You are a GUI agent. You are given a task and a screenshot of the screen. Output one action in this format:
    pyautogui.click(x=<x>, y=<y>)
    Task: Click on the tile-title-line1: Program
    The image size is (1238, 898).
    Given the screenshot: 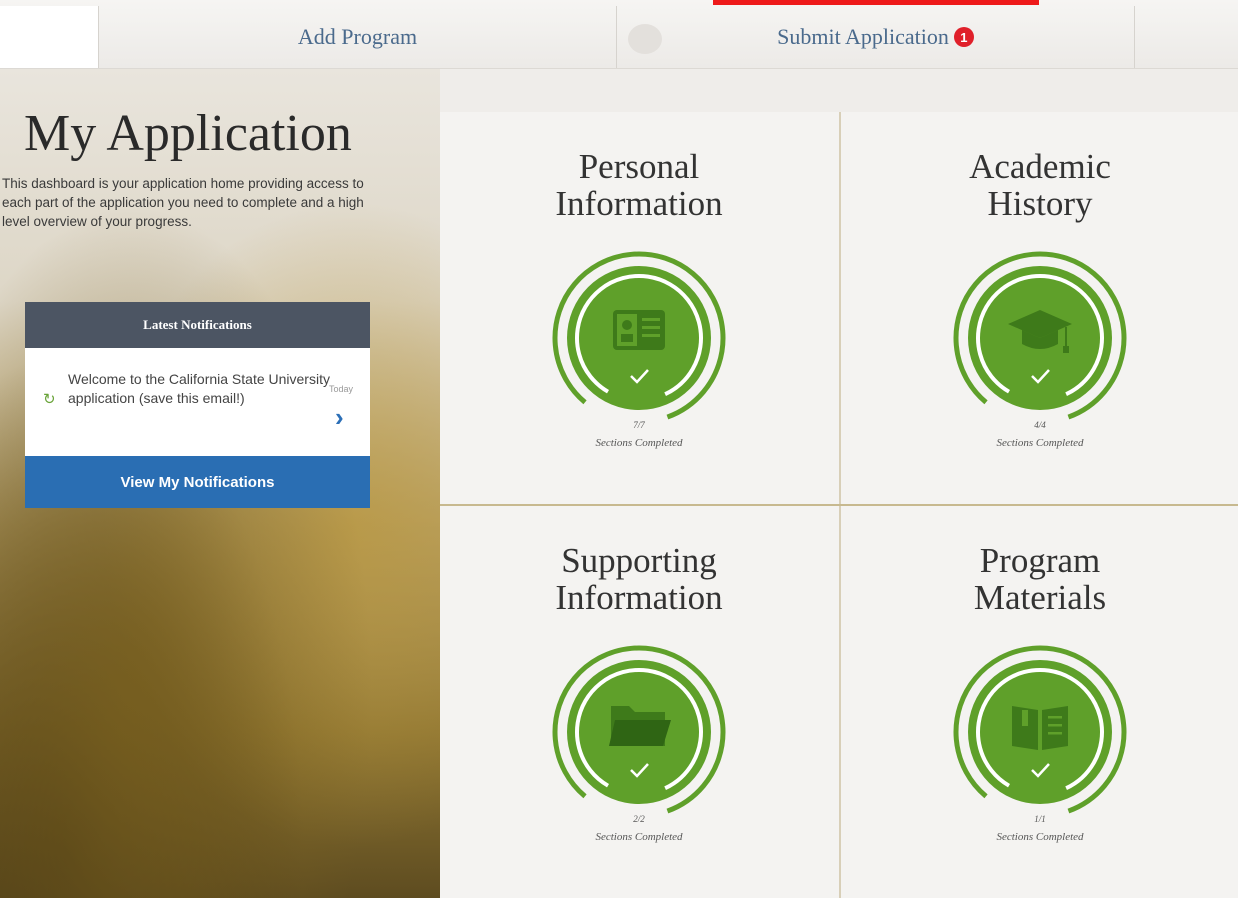 What is the action you would take?
    pyautogui.click(x=1040, y=560)
    